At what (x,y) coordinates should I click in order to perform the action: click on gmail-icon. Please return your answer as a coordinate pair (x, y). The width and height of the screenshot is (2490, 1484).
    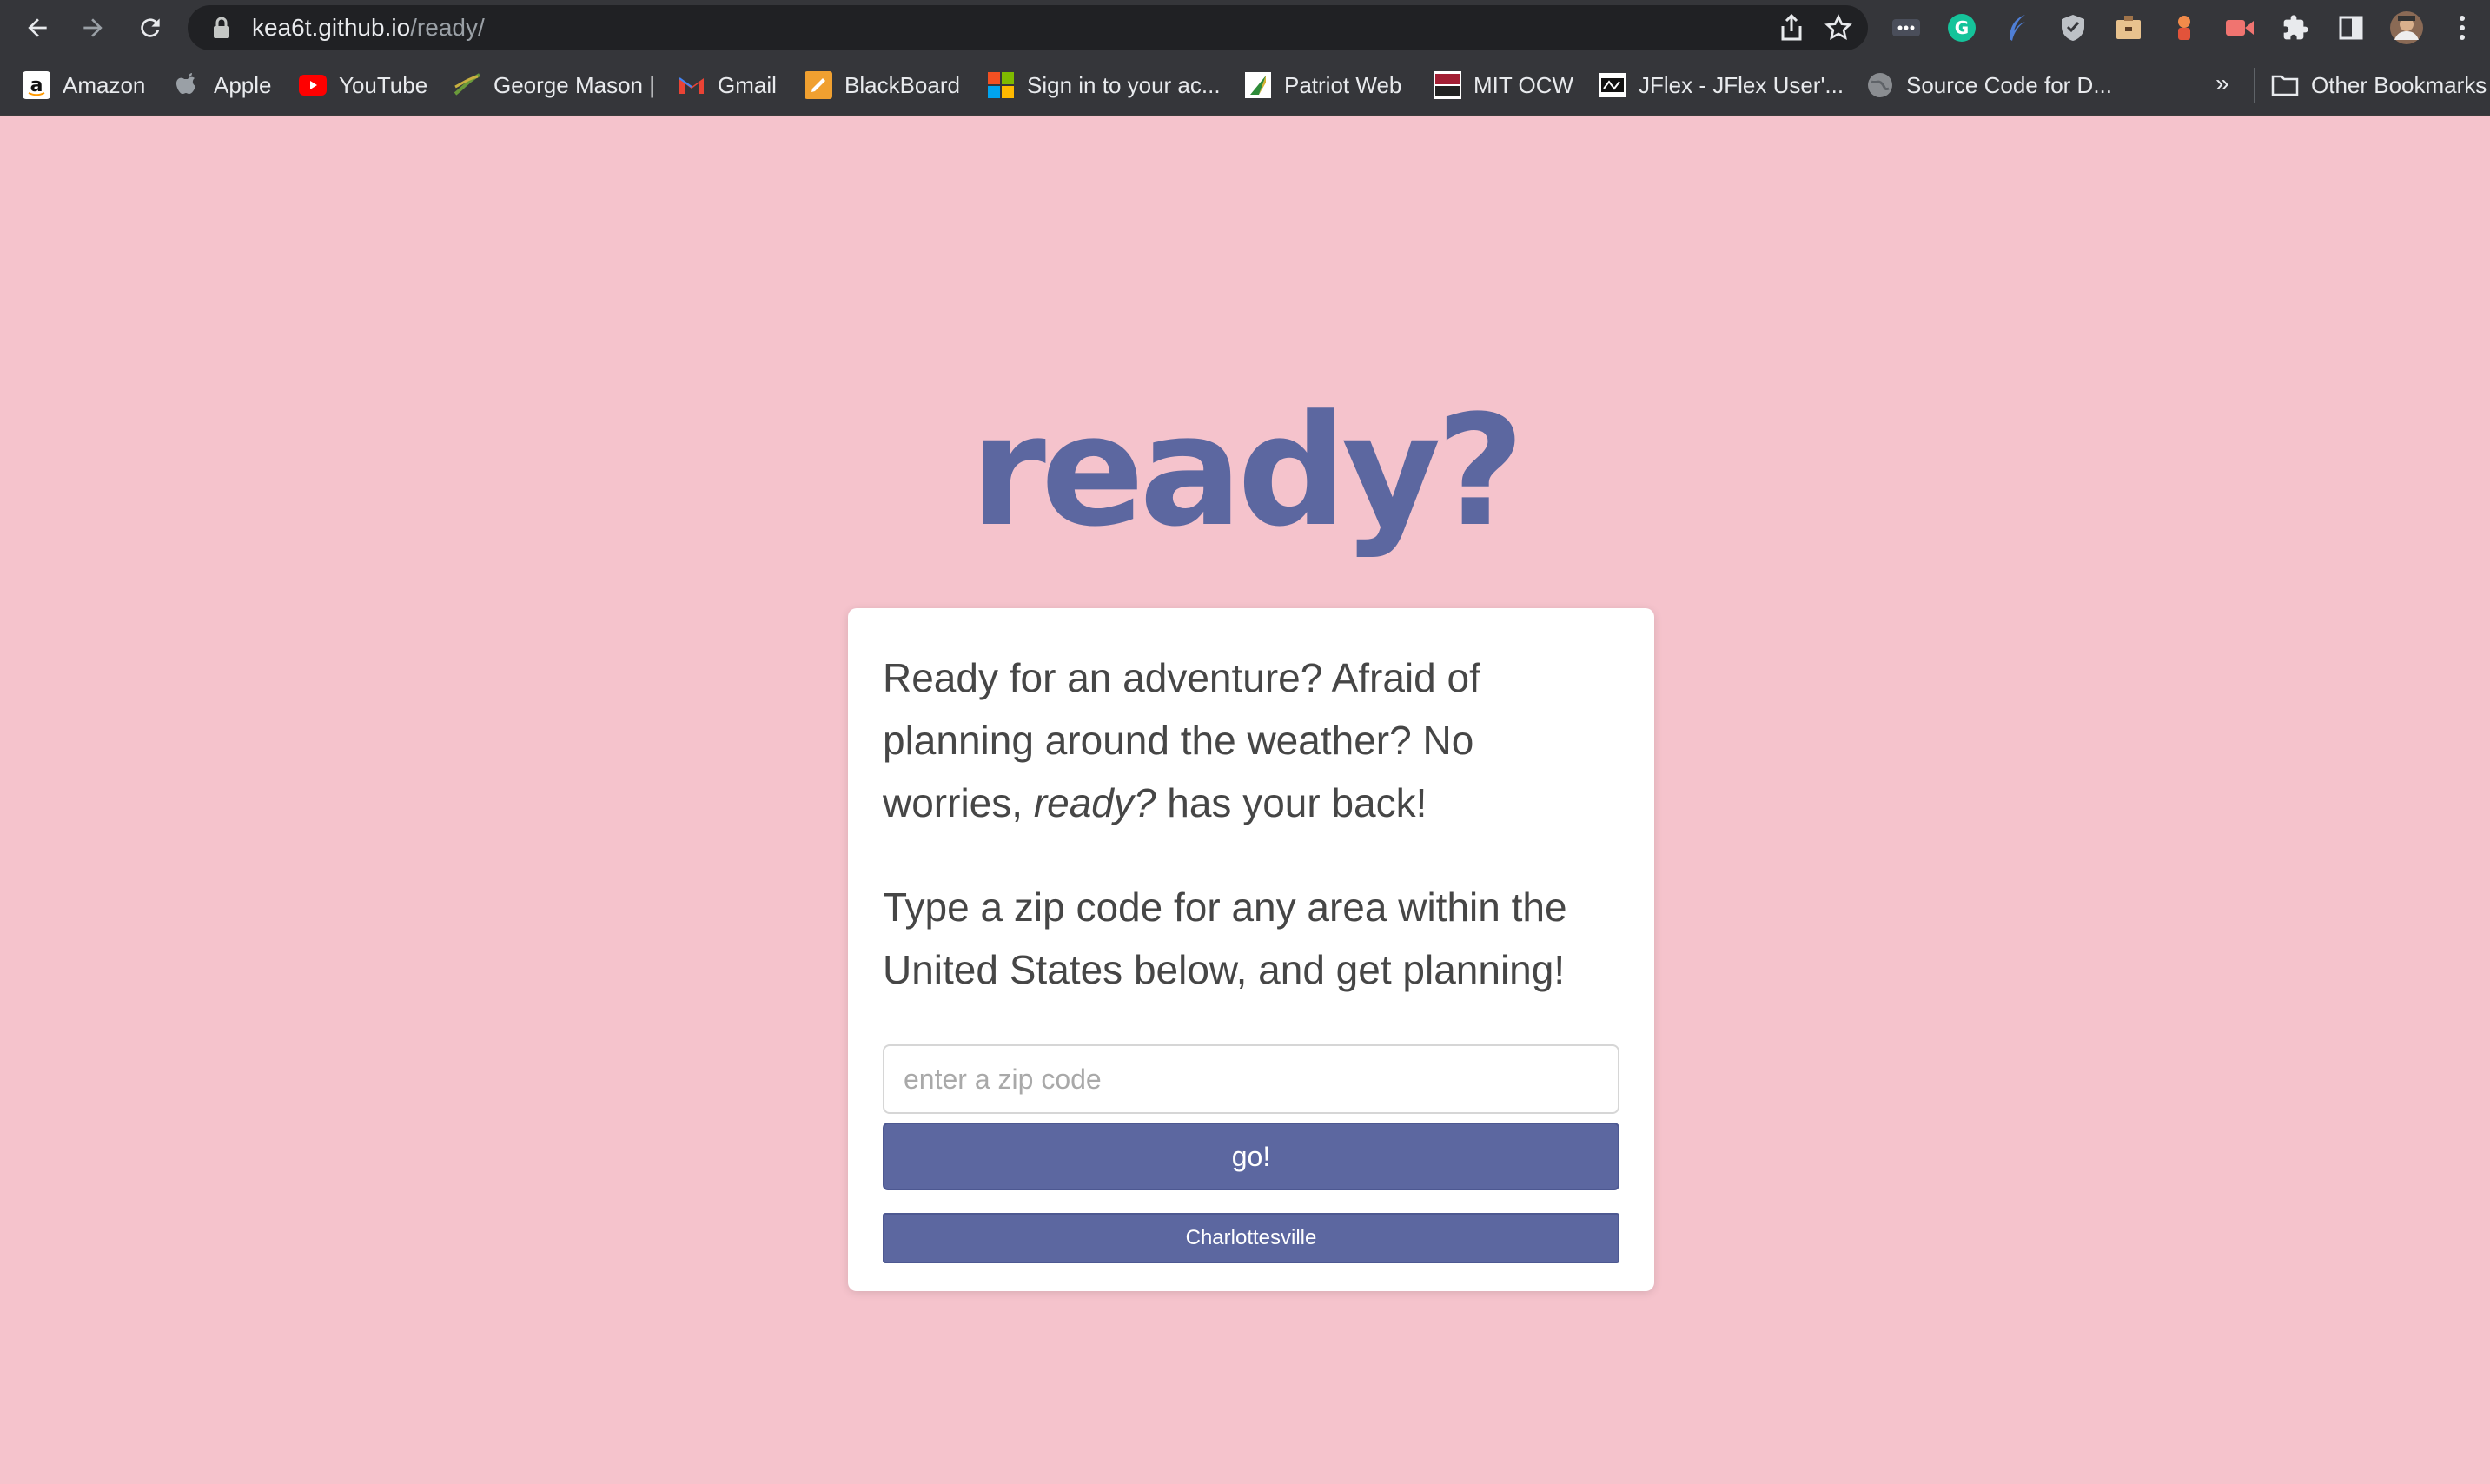
    Looking at the image, I should click on (691, 85).